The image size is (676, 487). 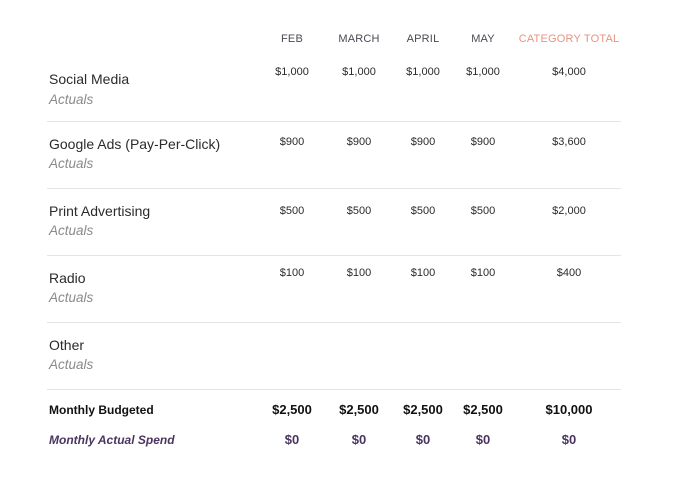 I want to click on monthly-actual-spend-label: Monthly Actual Spend, so click(x=112, y=440).